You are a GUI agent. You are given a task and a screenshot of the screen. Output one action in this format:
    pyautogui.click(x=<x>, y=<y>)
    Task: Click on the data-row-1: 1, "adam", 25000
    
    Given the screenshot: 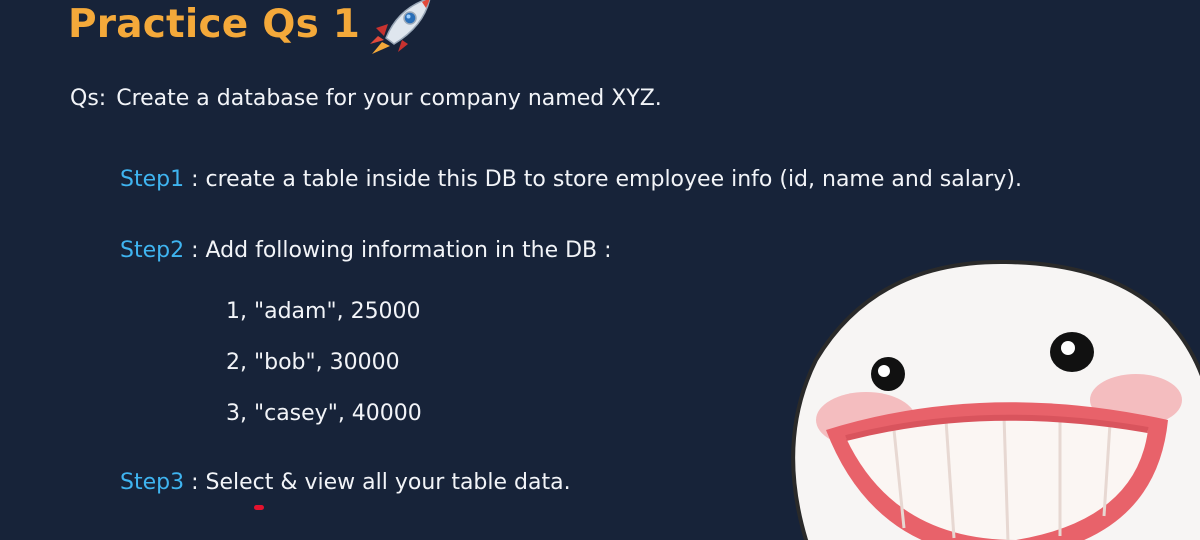 What is the action you would take?
    pyautogui.click(x=323, y=311)
    